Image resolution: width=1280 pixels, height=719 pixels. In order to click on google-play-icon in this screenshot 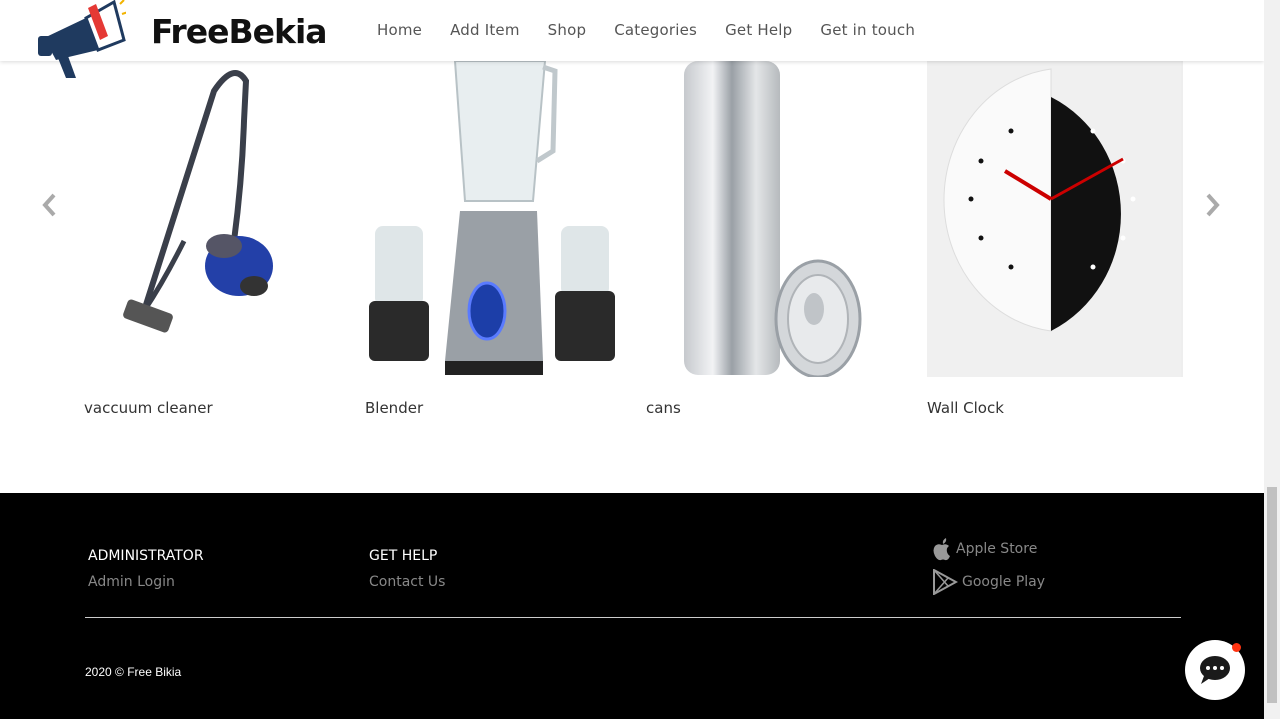, I will do `click(945, 582)`.